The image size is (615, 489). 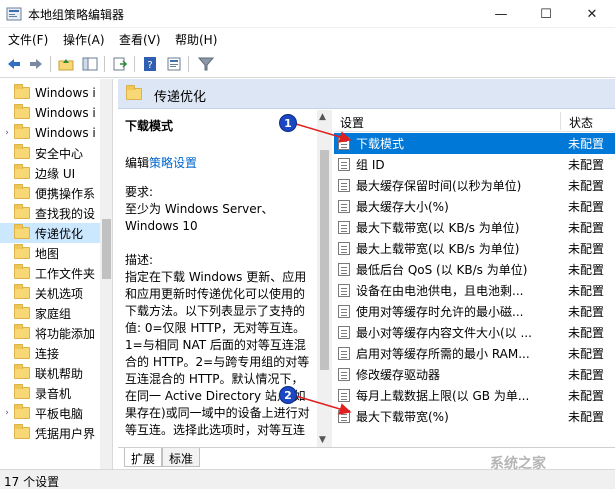 I want to click on setting-row: 组 ID 未配置, so click(x=474, y=164).